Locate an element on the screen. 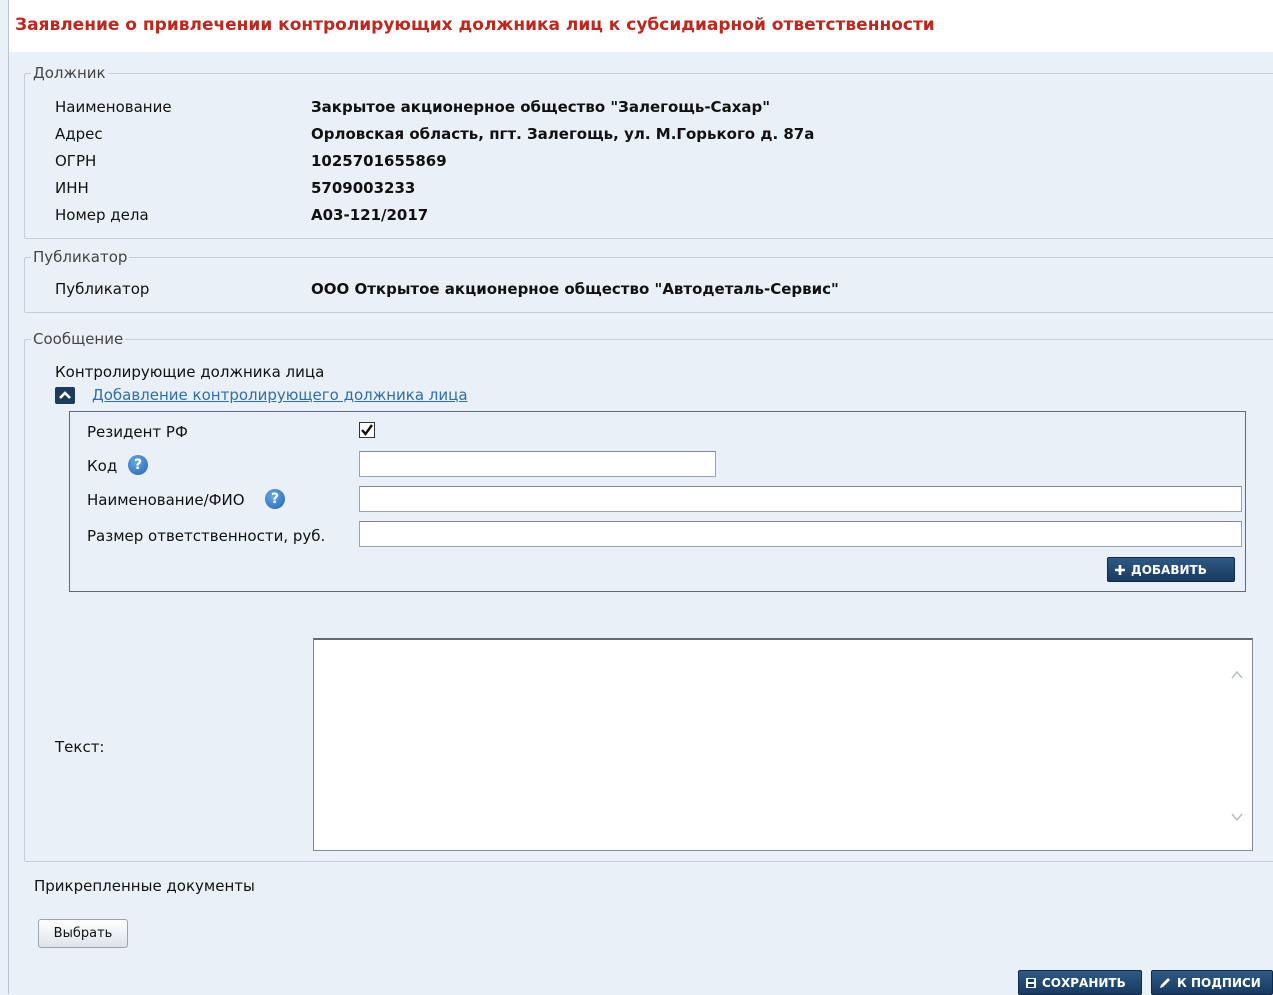 The image size is (1273, 995). attachments-label: Прикрепленные документы is located at coordinates (144, 886).